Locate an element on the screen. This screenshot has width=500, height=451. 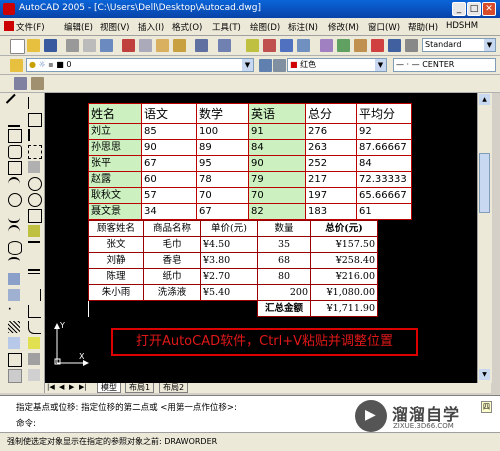
plot-preview-icon is located at coordinates (89, 45).